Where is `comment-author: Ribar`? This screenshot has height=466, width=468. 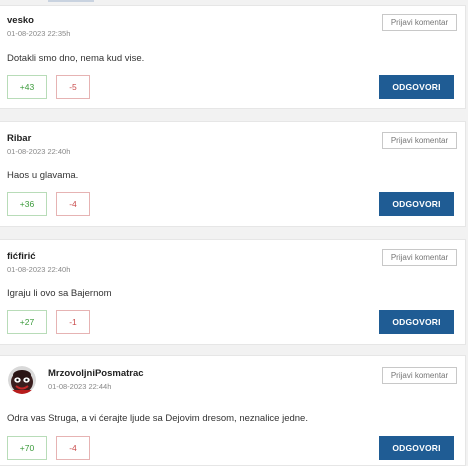 comment-author: Ribar is located at coordinates (19, 138).